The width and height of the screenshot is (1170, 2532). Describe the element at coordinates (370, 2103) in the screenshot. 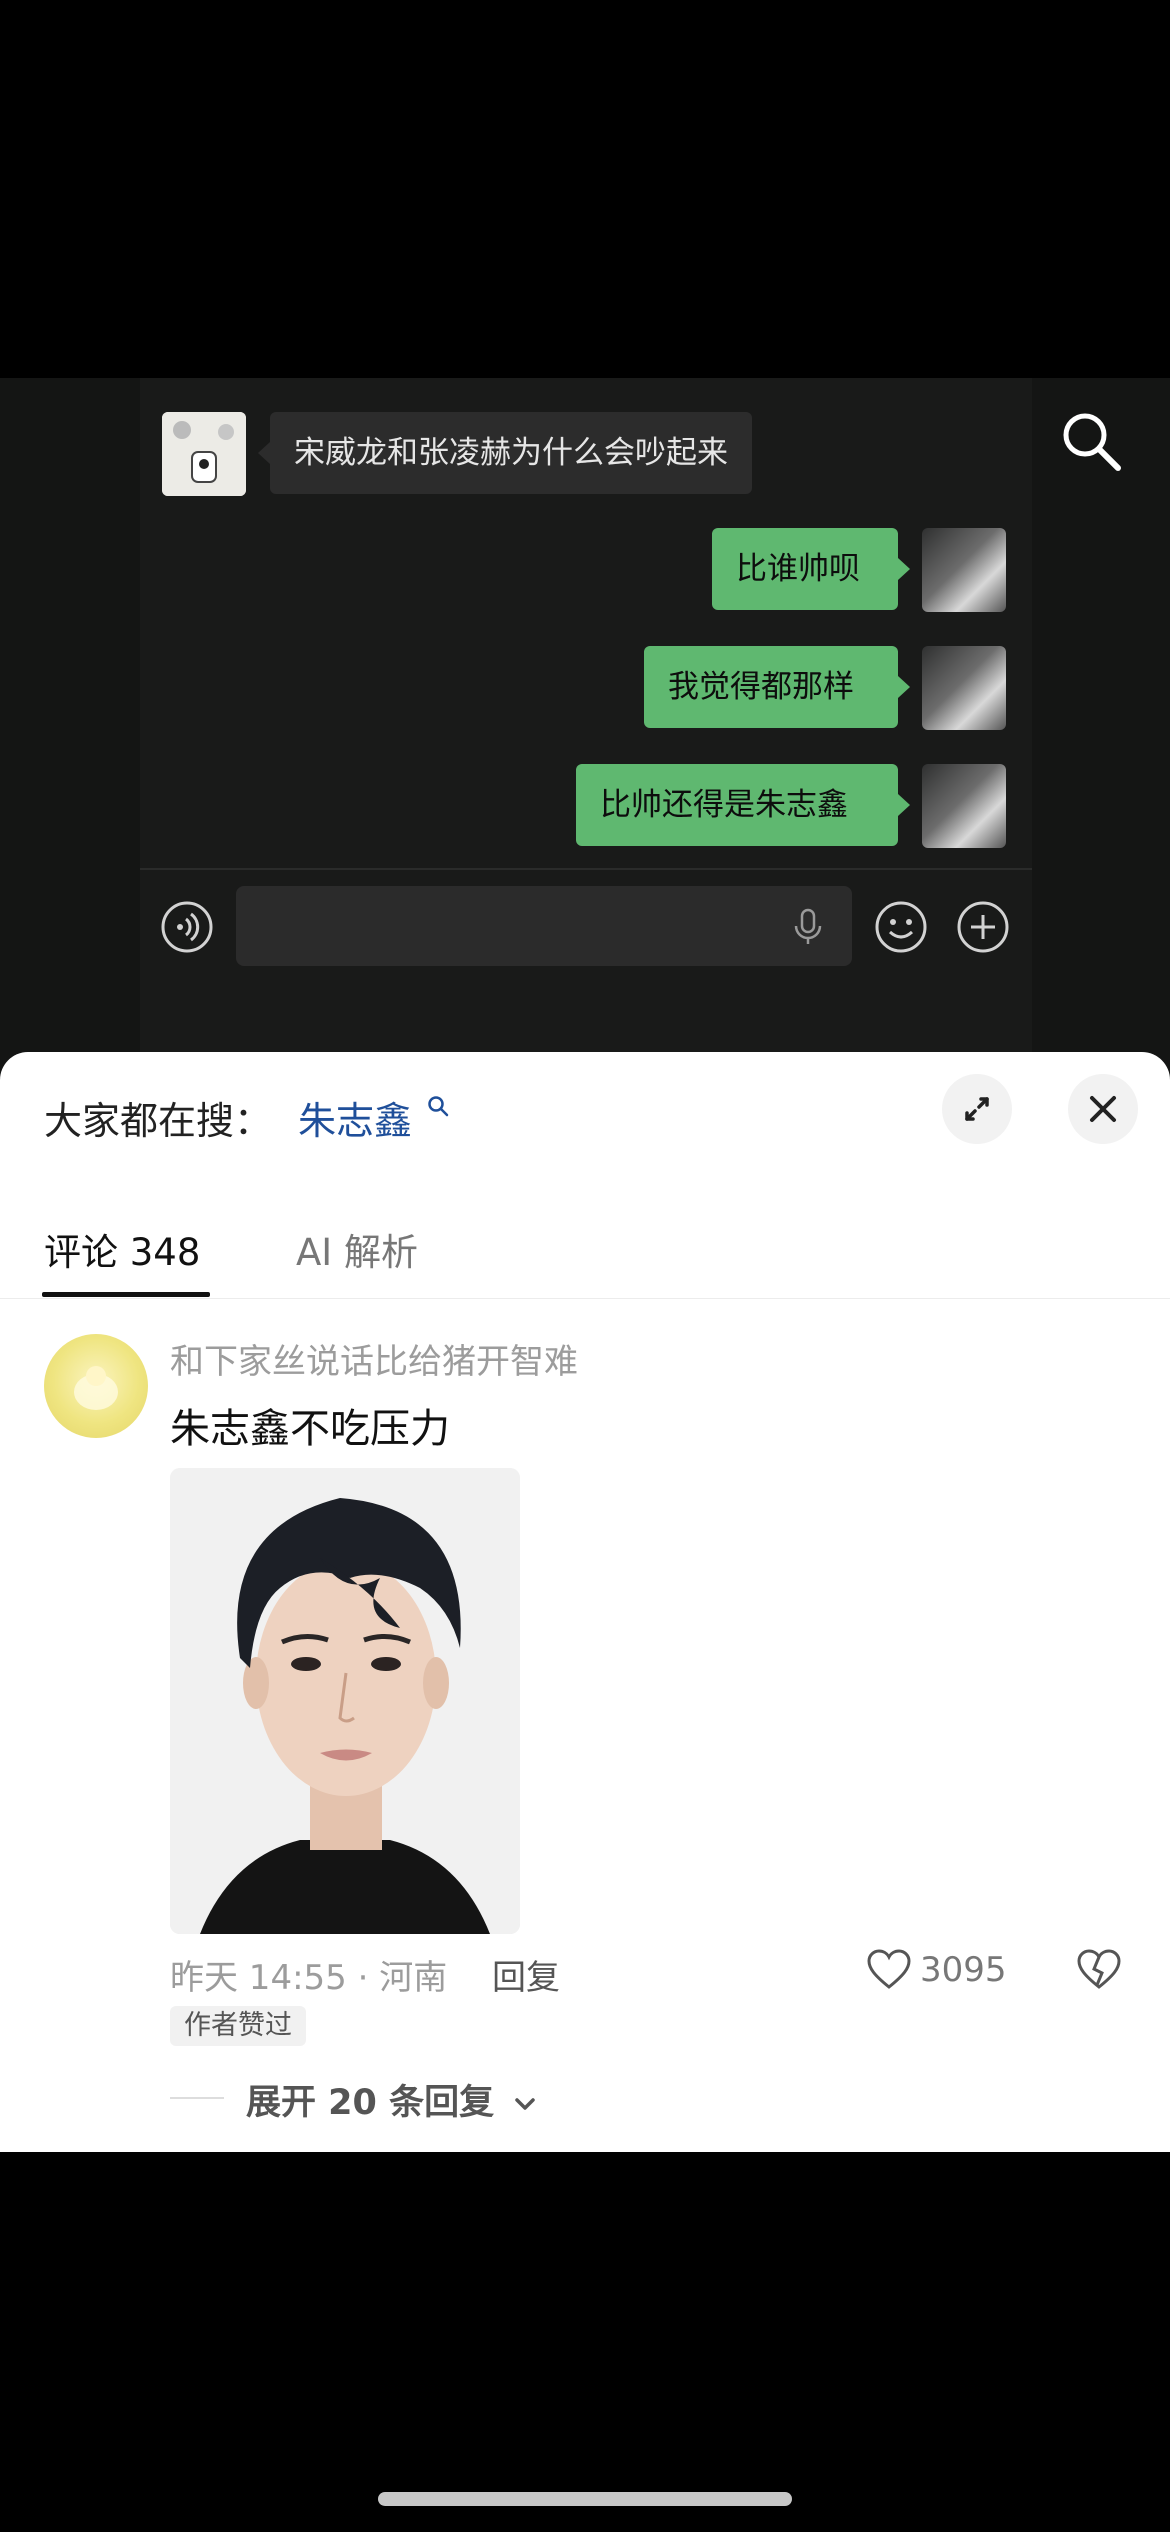

I see `expand-replies-label: 展开 20 条回复` at that location.